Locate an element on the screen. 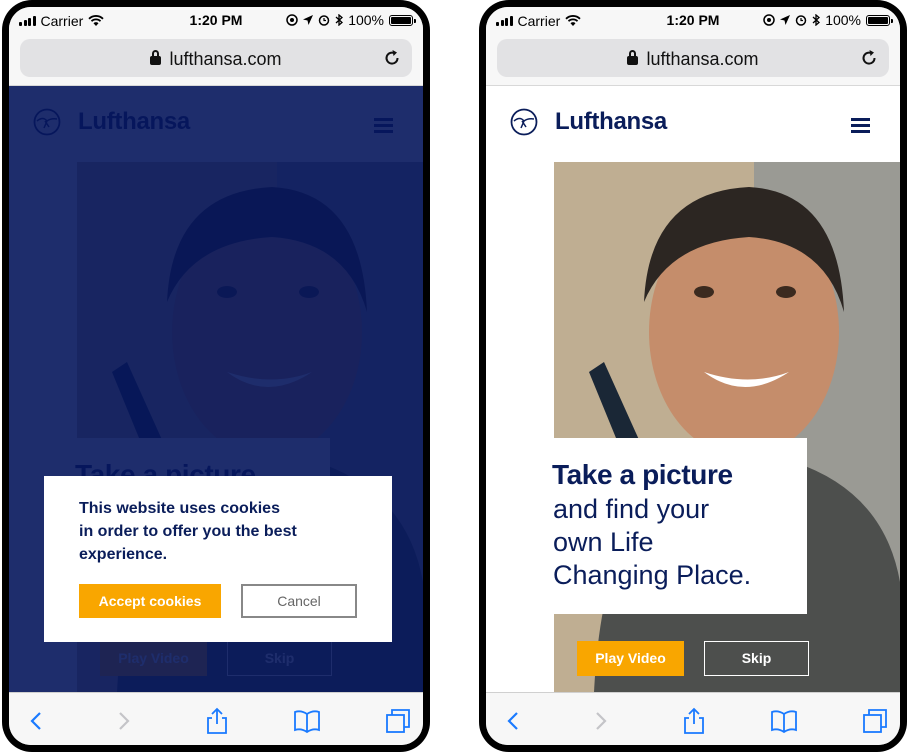 The height and width of the screenshot is (752, 908). cookie-message-line: experience. is located at coordinates (123, 554).